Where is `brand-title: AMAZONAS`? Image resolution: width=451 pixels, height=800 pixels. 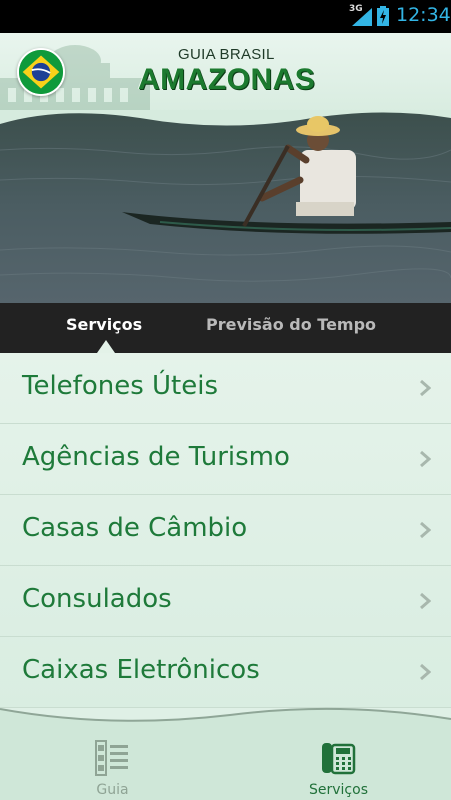 brand-title: AMAZONAS is located at coordinates (227, 79).